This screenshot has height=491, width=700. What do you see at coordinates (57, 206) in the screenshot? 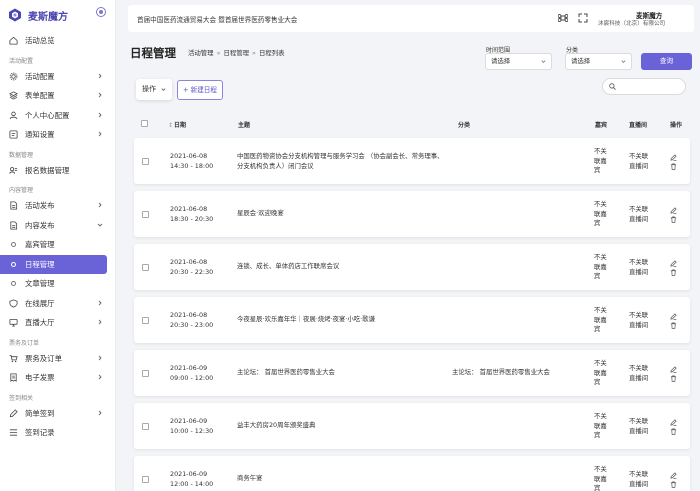
I see `sidebar-item: 活动发布` at bounding box center [57, 206].